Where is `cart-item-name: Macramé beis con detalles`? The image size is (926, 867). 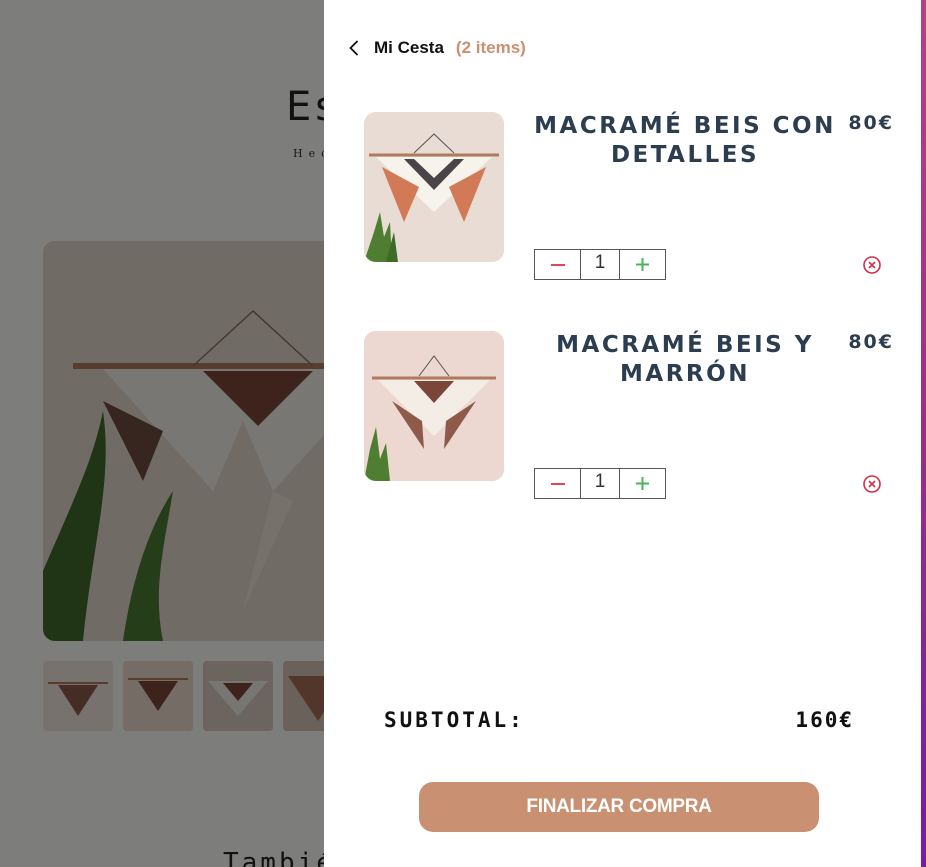 cart-item-name: Macramé beis con detalles is located at coordinates (685, 141).